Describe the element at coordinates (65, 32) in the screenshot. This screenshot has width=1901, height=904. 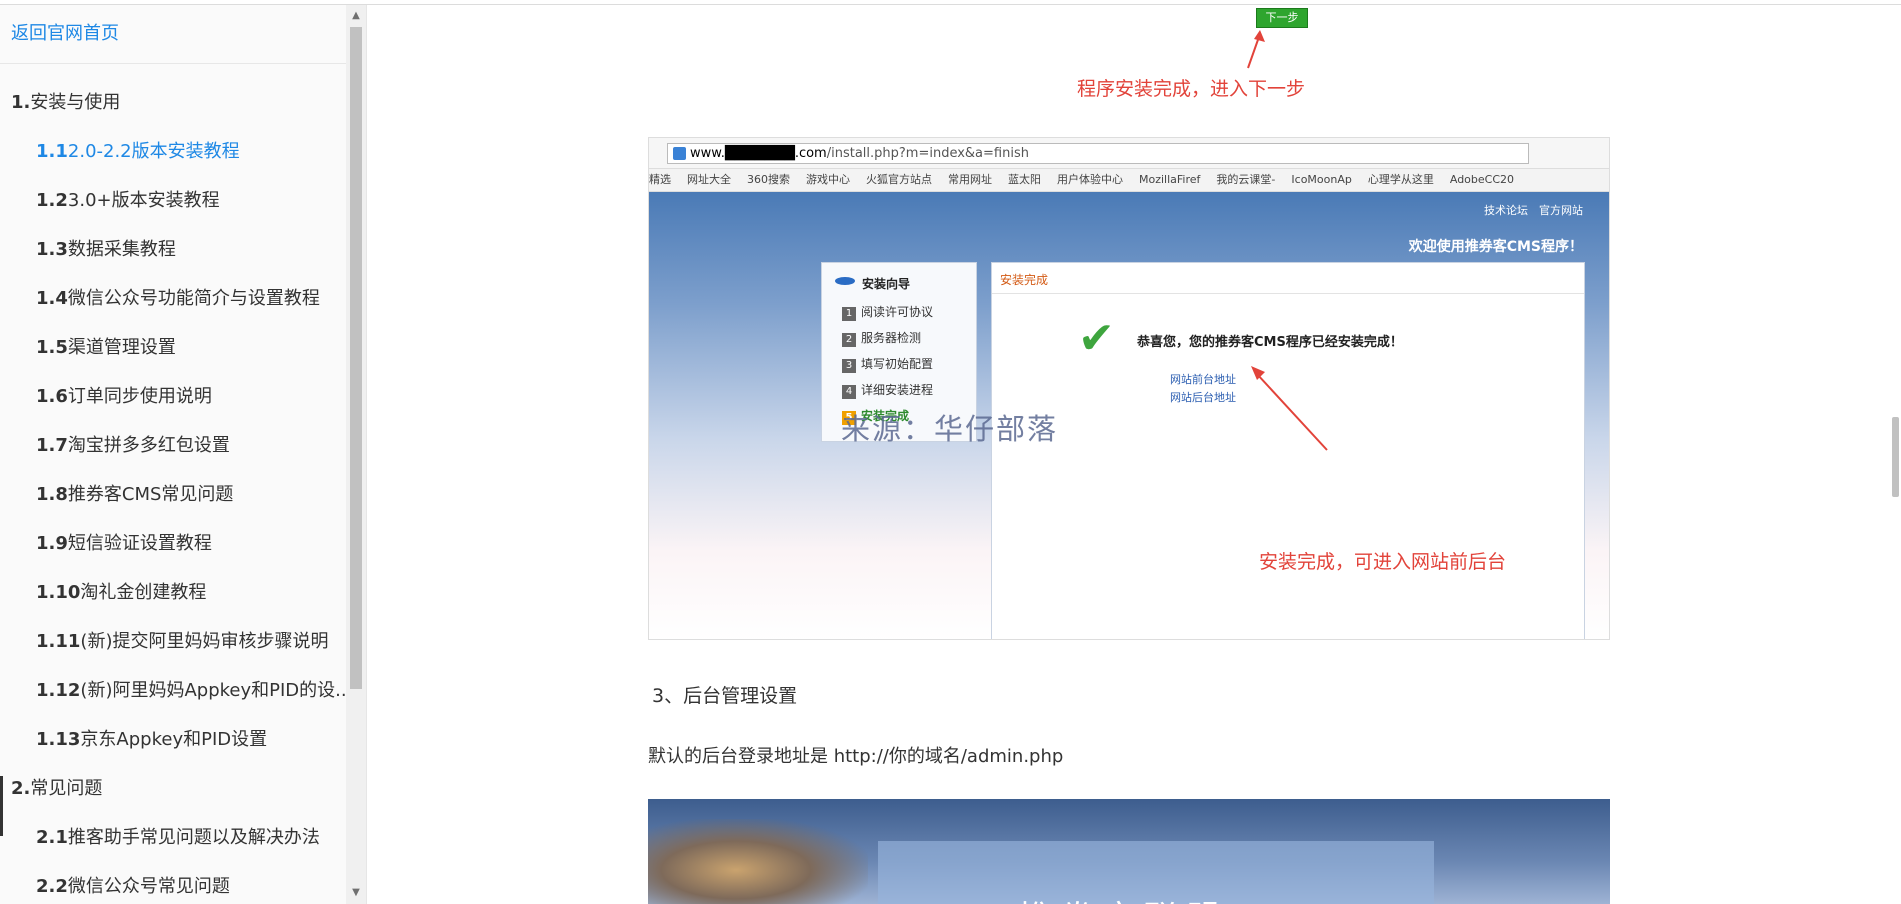
I see `home-link: 返回官网首页` at that location.